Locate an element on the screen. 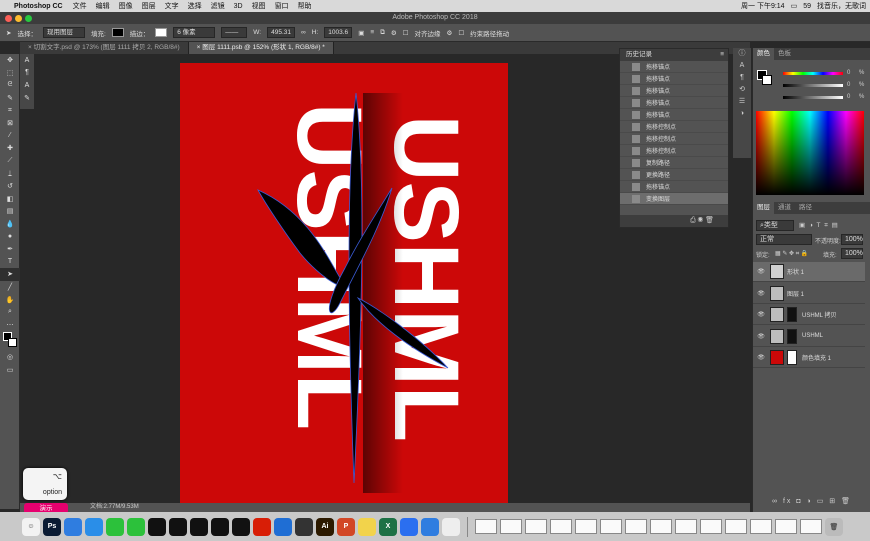  baidu-app-icon is located at coordinates (409, 526).